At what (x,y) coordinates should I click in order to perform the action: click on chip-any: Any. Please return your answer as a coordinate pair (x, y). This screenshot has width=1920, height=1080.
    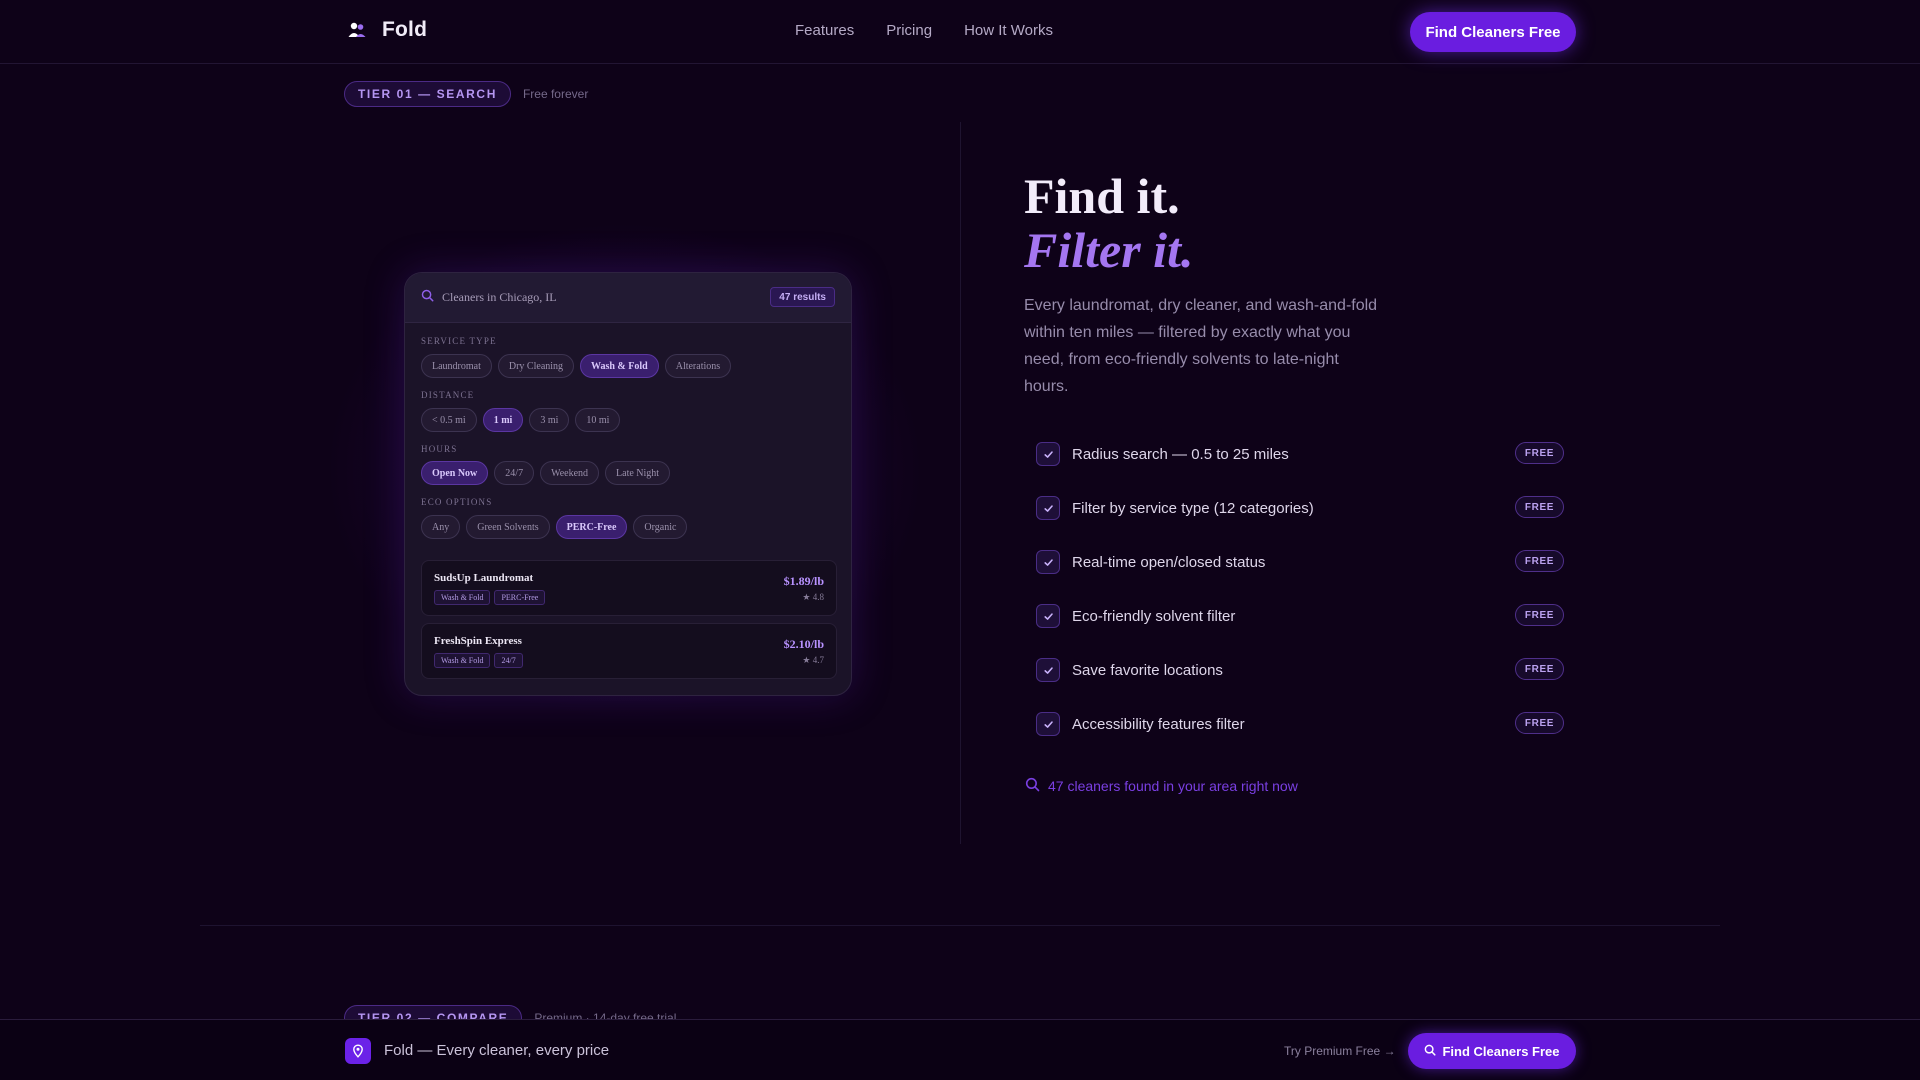
    Looking at the image, I should click on (441, 527).